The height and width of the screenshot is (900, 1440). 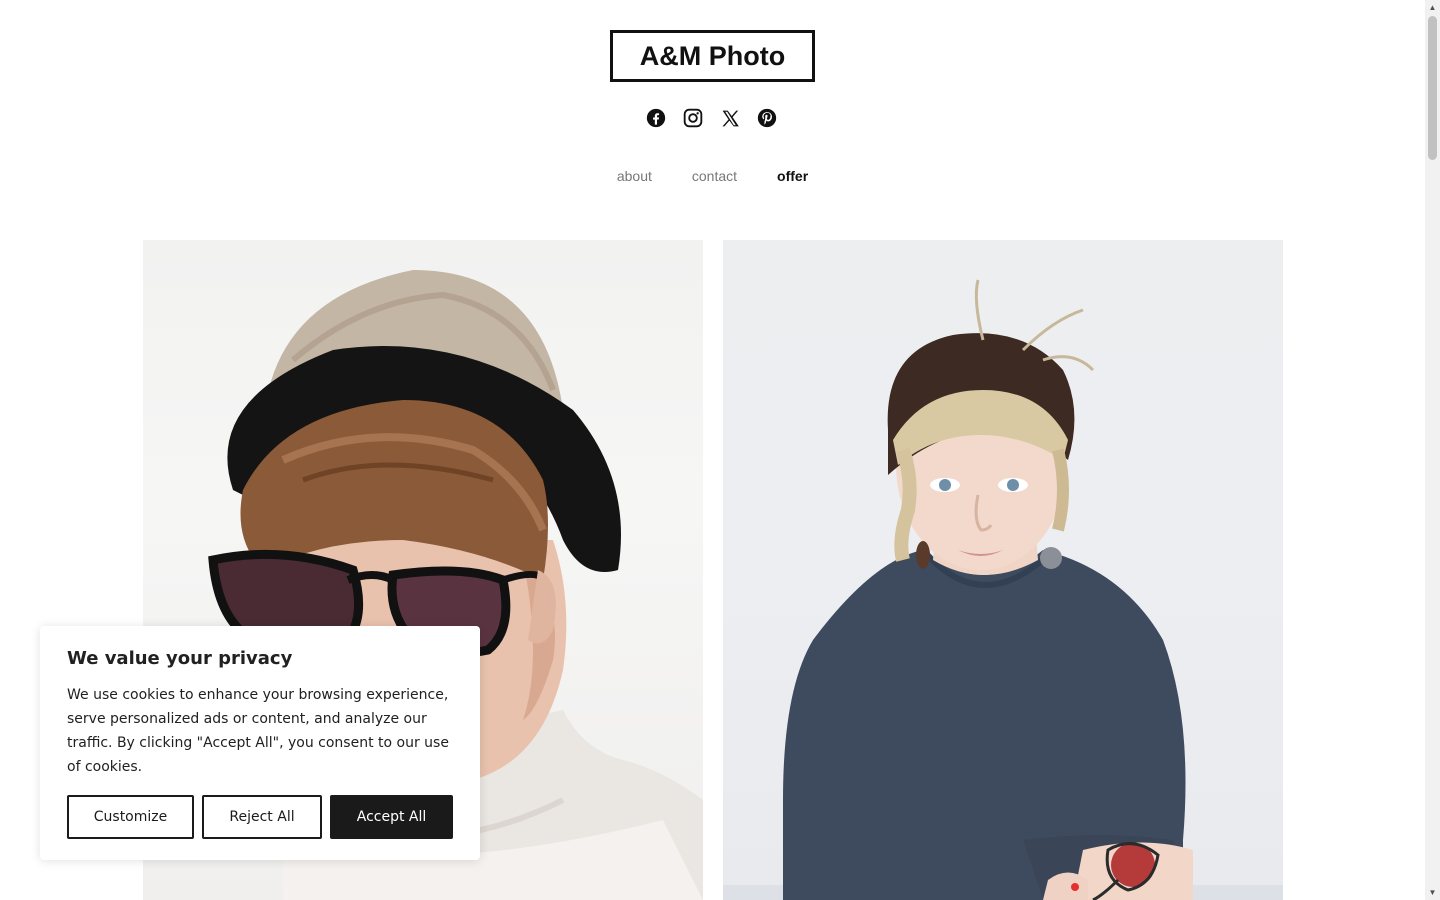 What do you see at coordinates (656, 118) in the screenshot?
I see `facebook-icon` at bounding box center [656, 118].